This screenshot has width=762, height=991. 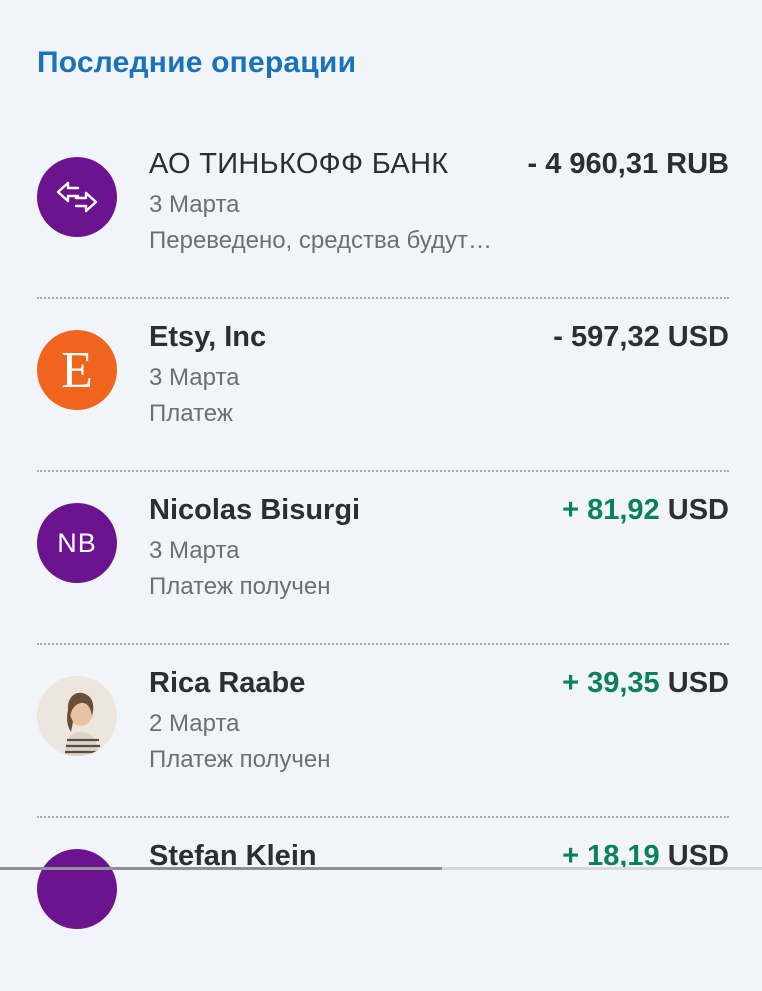 I want to click on transaction-amount: + 81,92 USD, so click(x=645, y=510).